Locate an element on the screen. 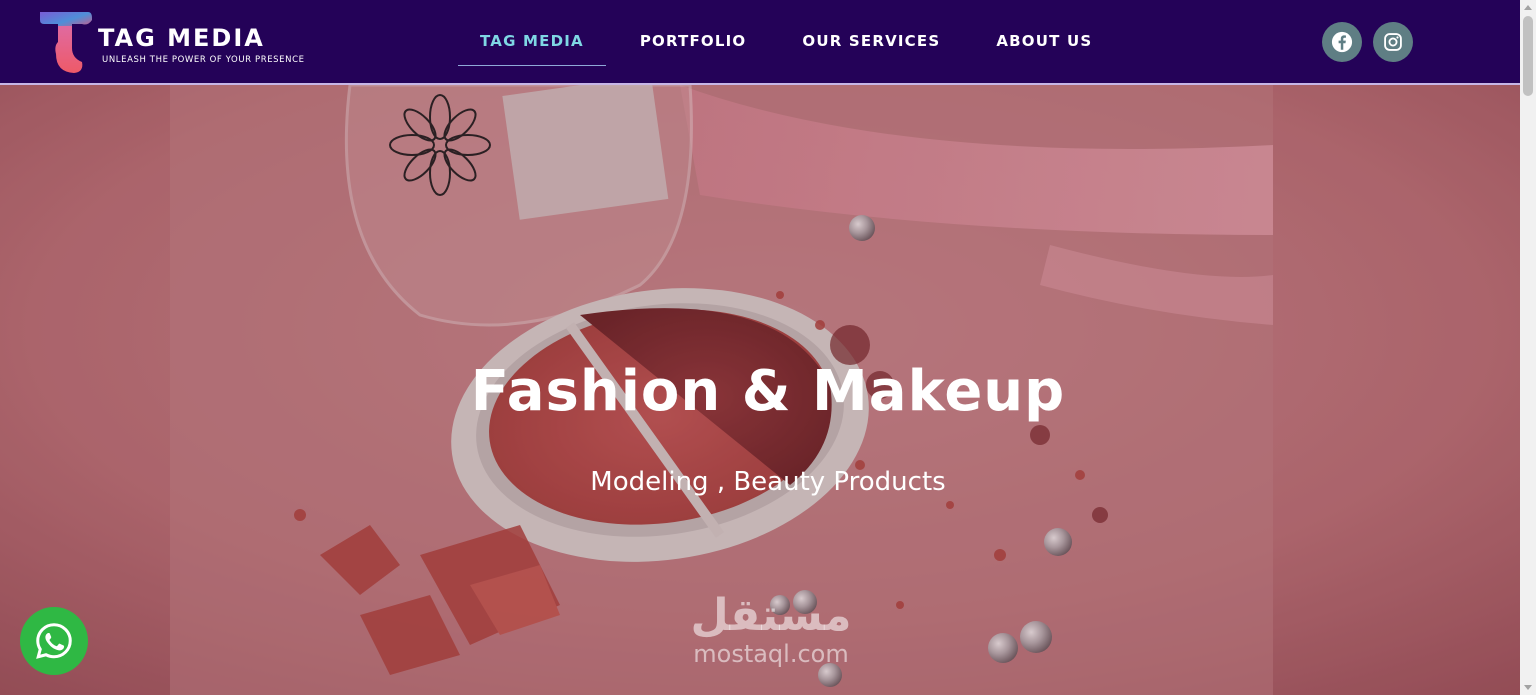 This screenshot has width=1536, height=695. logo-title: TAG MEDIA is located at coordinates (181, 38).